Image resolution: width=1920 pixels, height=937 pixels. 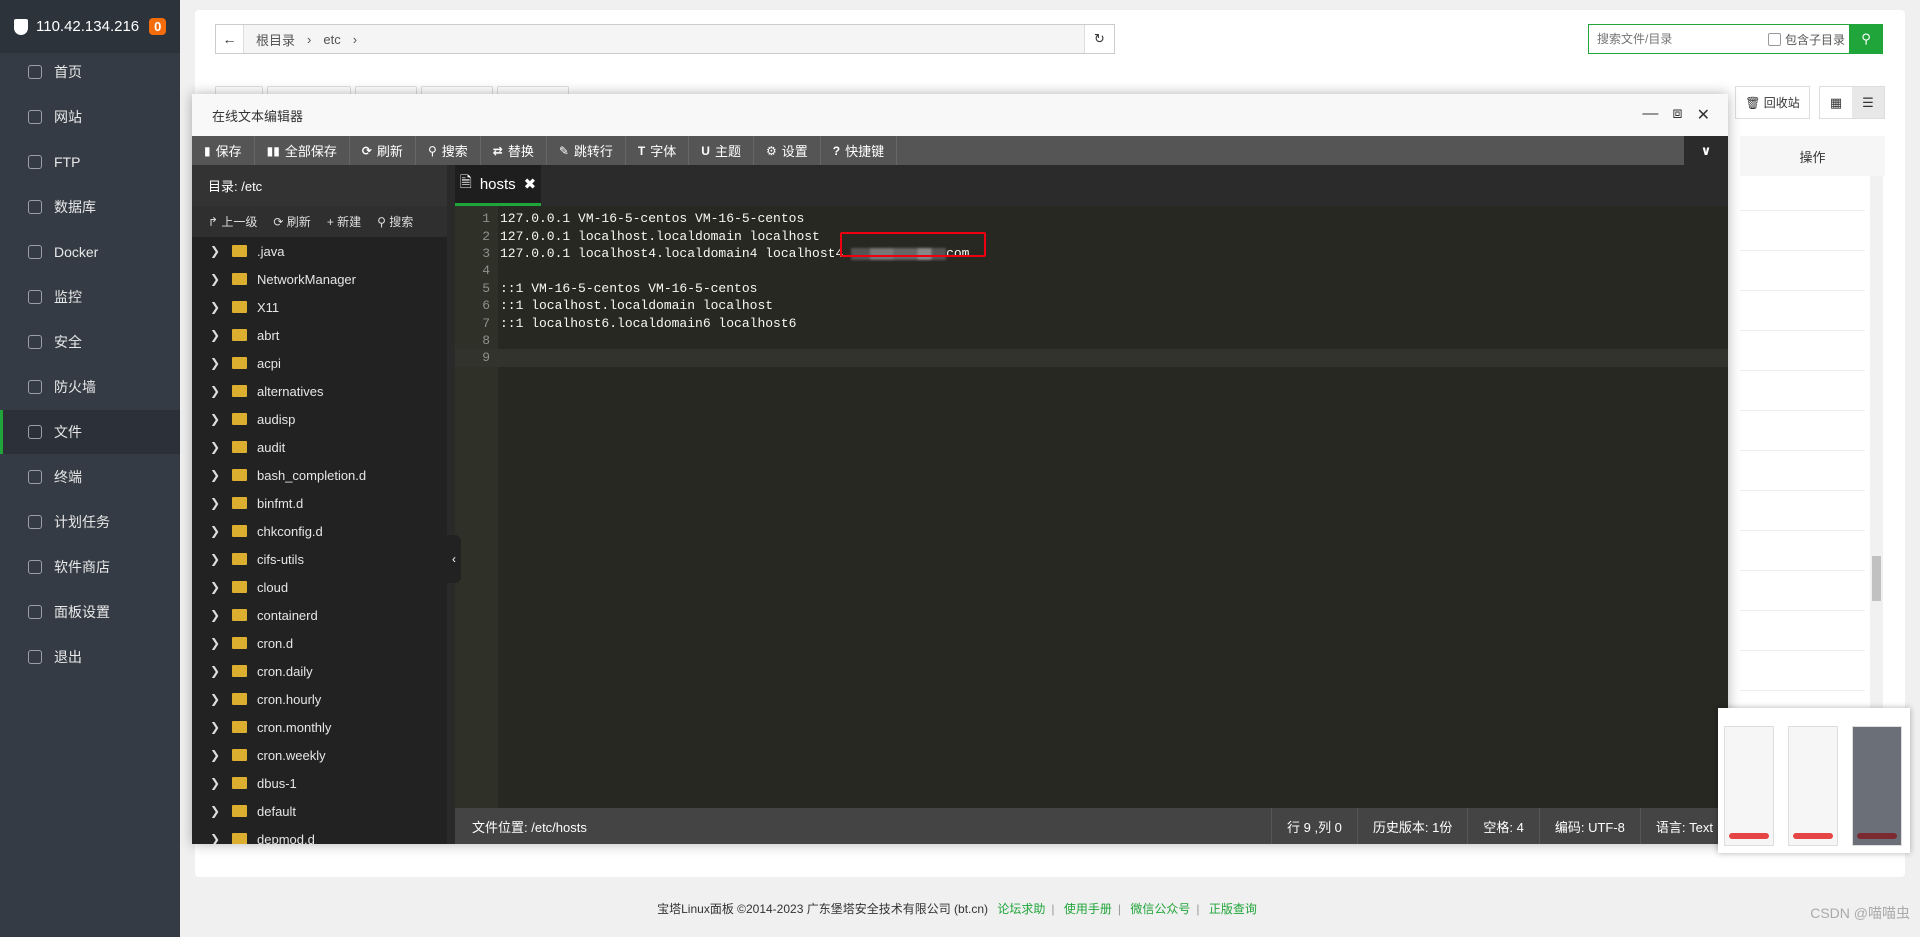 I want to click on tree-node: ❯ cron.weekly, so click(x=319, y=755).